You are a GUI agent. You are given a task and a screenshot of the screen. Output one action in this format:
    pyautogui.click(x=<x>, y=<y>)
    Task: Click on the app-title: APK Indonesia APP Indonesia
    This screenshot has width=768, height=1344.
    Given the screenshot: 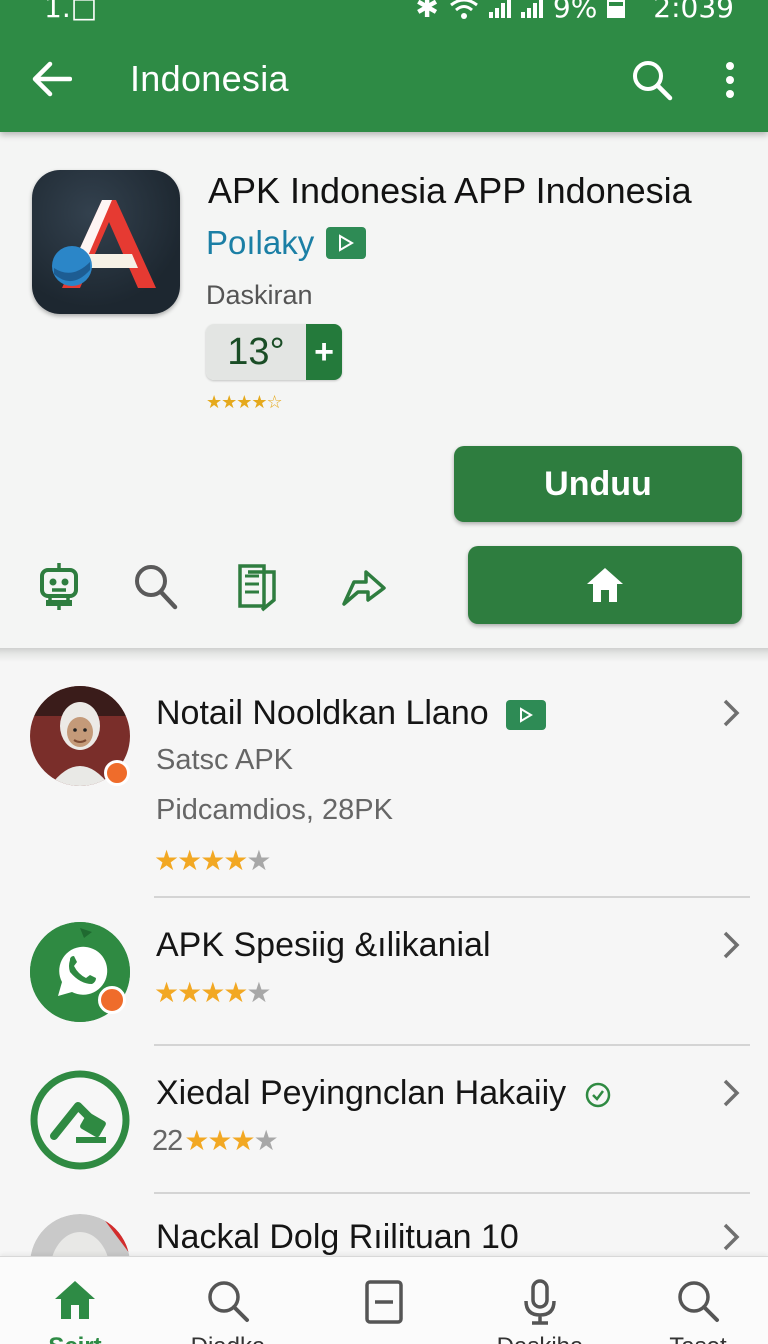 What is the action you would take?
    pyautogui.click(x=450, y=190)
    